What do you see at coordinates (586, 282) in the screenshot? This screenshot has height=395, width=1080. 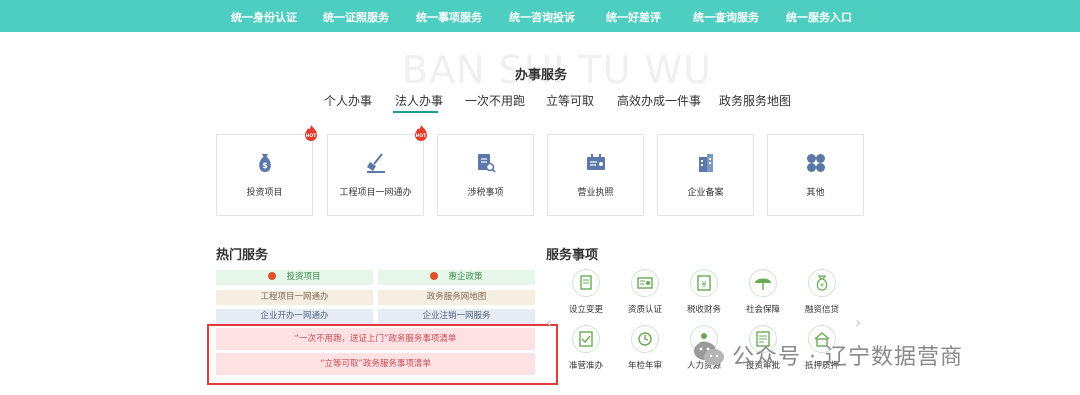 I see `register-icon` at bounding box center [586, 282].